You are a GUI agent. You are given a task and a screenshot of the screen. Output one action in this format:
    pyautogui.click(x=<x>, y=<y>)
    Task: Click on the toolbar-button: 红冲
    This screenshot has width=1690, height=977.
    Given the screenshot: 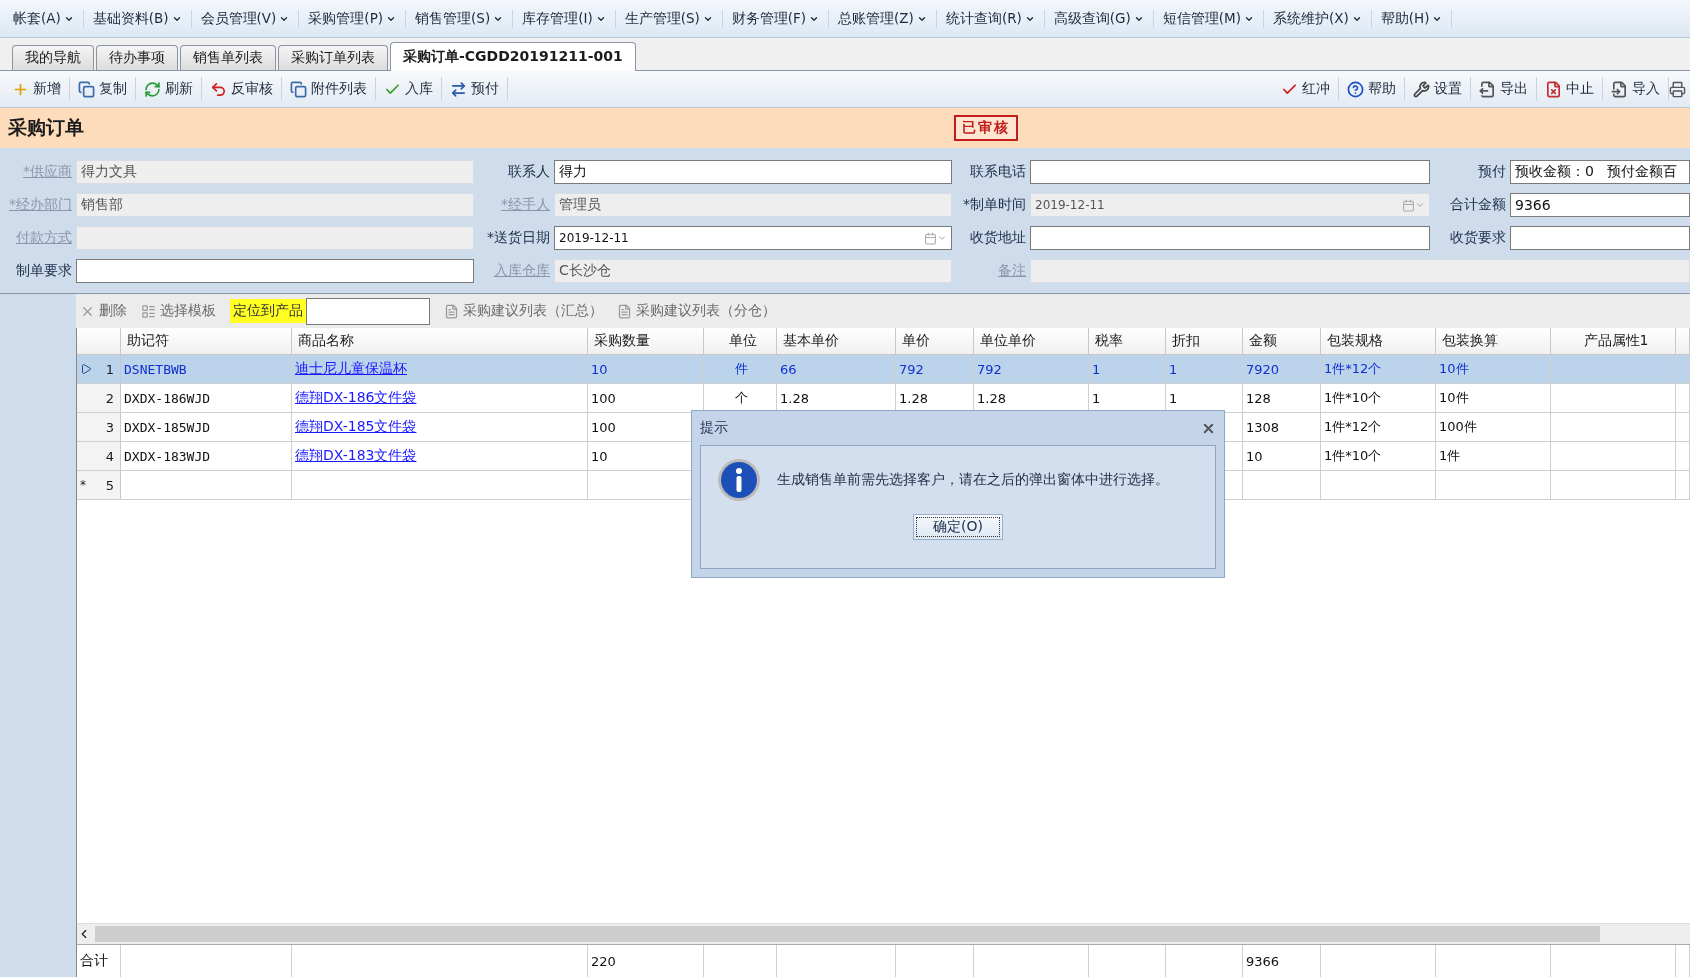 What is the action you would take?
    pyautogui.click(x=1306, y=89)
    